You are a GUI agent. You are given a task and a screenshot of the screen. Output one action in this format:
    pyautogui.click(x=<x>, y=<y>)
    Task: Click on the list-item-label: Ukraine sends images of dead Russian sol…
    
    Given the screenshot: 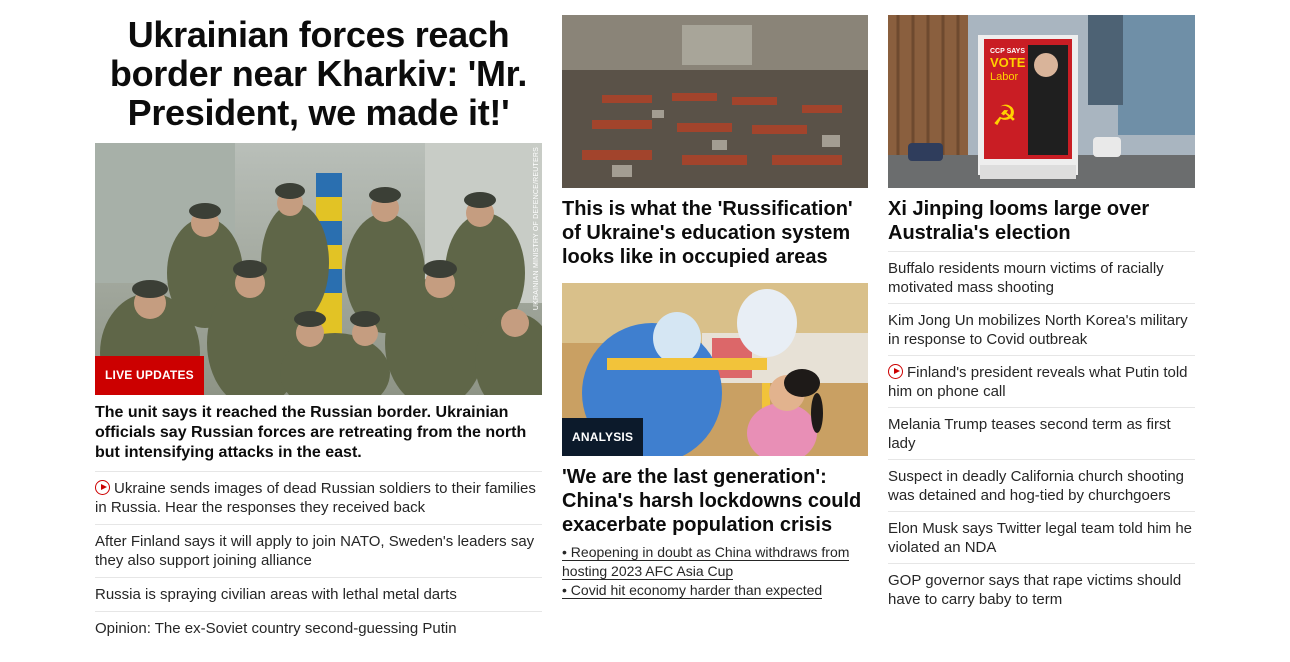 What is the action you would take?
    pyautogui.click(x=315, y=498)
    